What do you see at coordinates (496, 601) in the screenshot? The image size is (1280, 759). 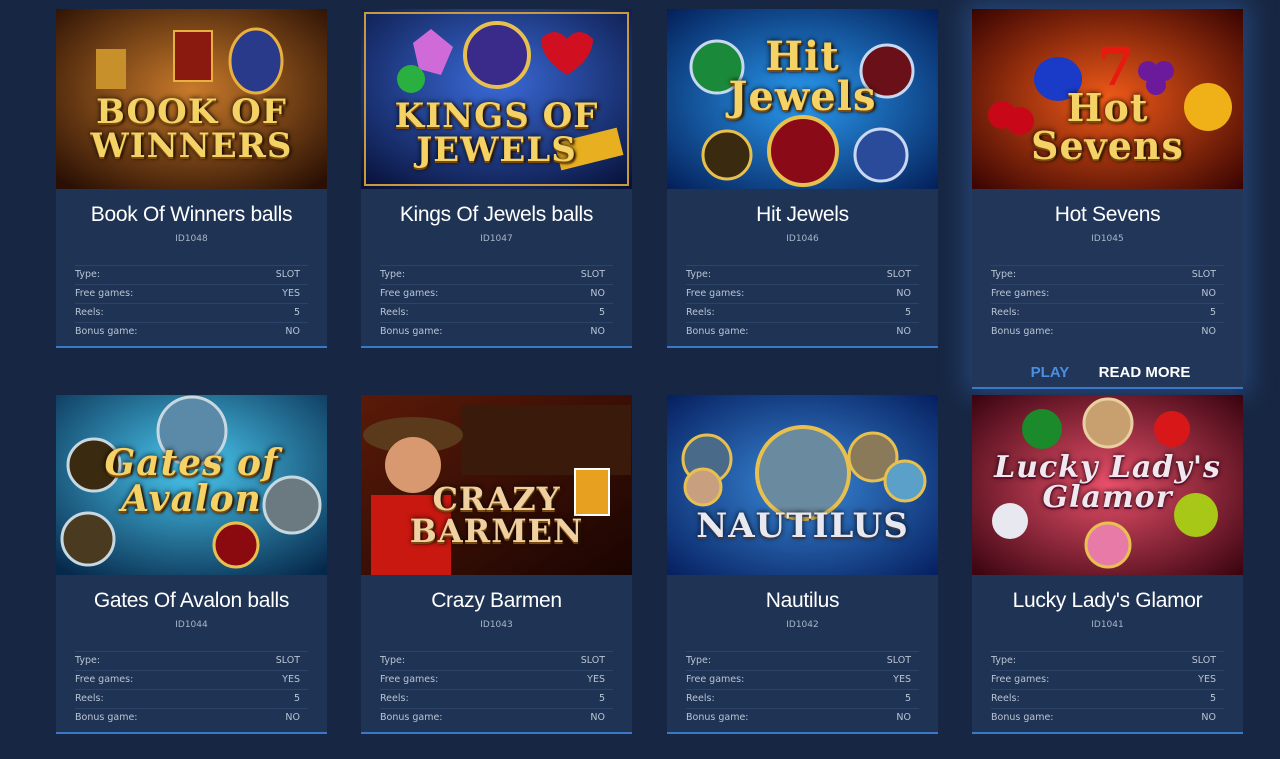 I see `game-title: Crazy Barmen` at bounding box center [496, 601].